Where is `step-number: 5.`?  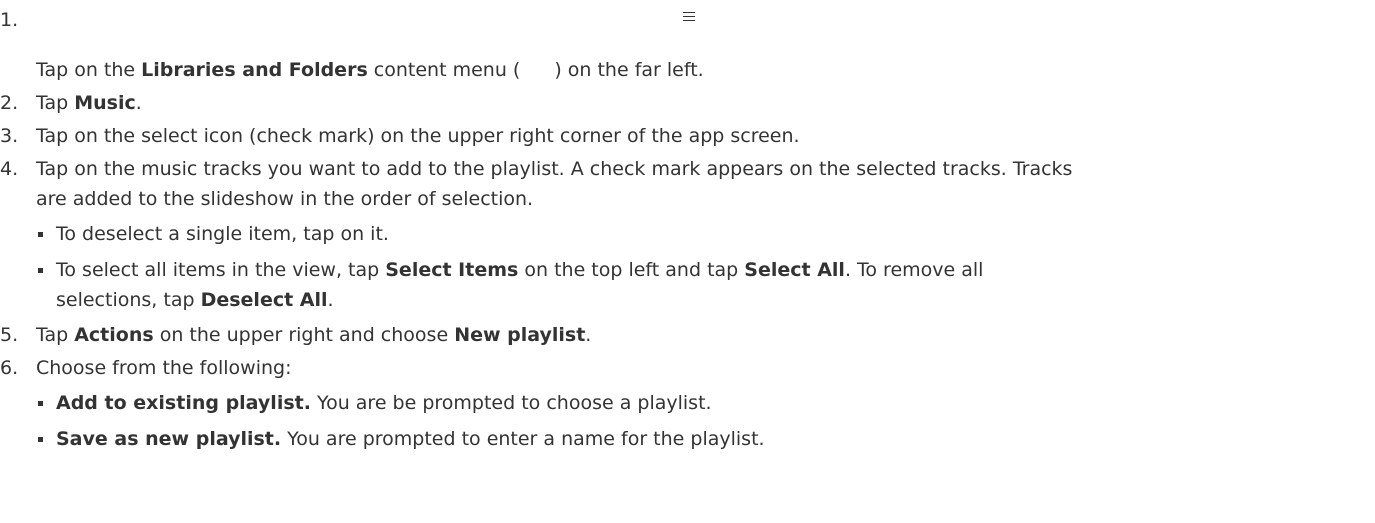 step-number: 5. is located at coordinates (9, 335).